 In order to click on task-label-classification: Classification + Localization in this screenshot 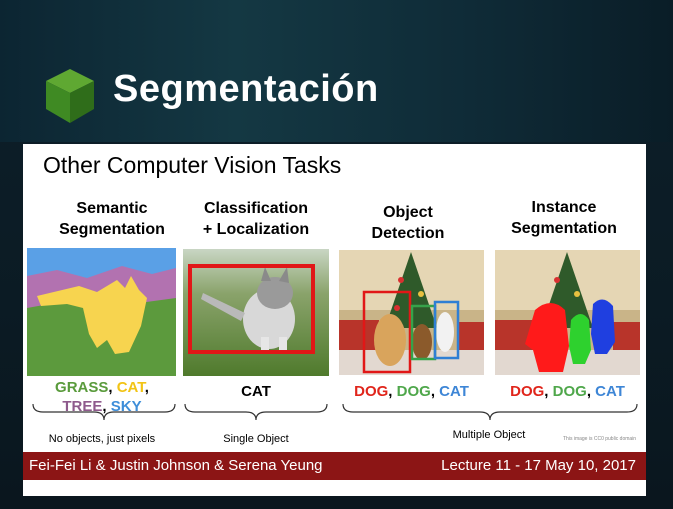, I will do `click(256, 219)`.